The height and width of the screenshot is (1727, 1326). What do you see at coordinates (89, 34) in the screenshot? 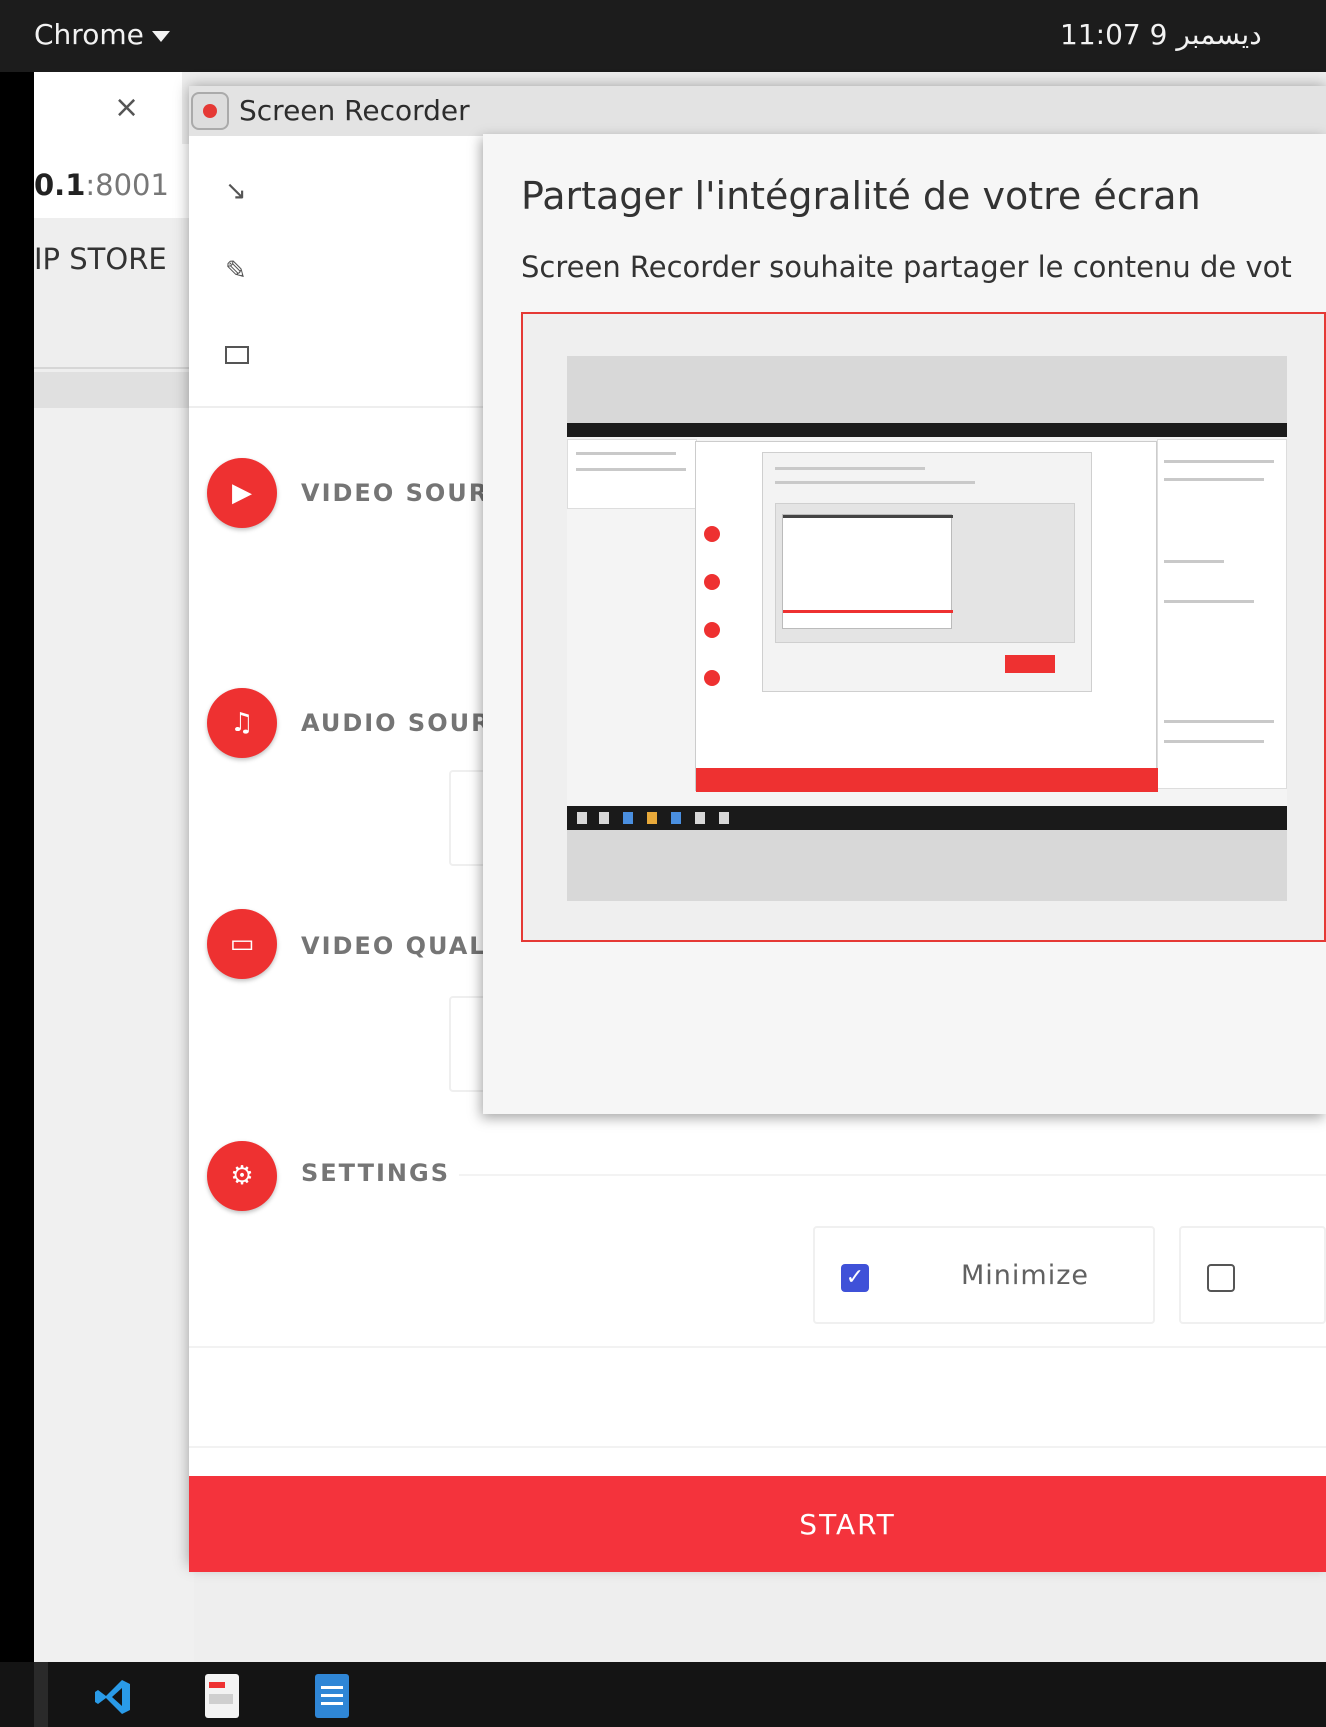
I see `app-menu-label: Chrome` at bounding box center [89, 34].